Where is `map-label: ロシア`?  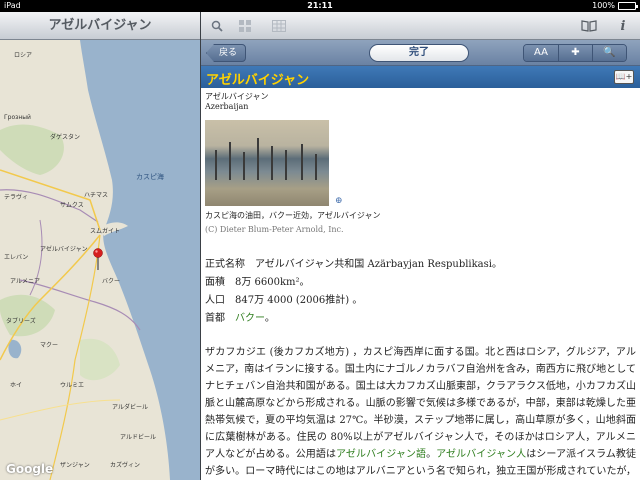 map-label: ロシア is located at coordinates (23, 55).